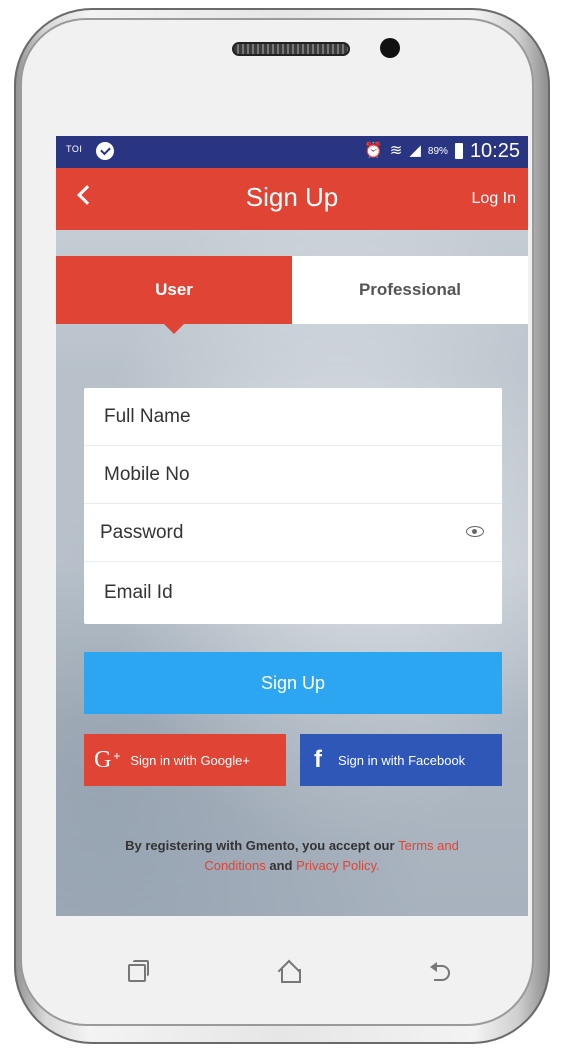 This screenshot has width=564, height=1050. Describe the element at coordinates (103, 759) in the screenshot. I see `google-plus-icon: G` at that location.